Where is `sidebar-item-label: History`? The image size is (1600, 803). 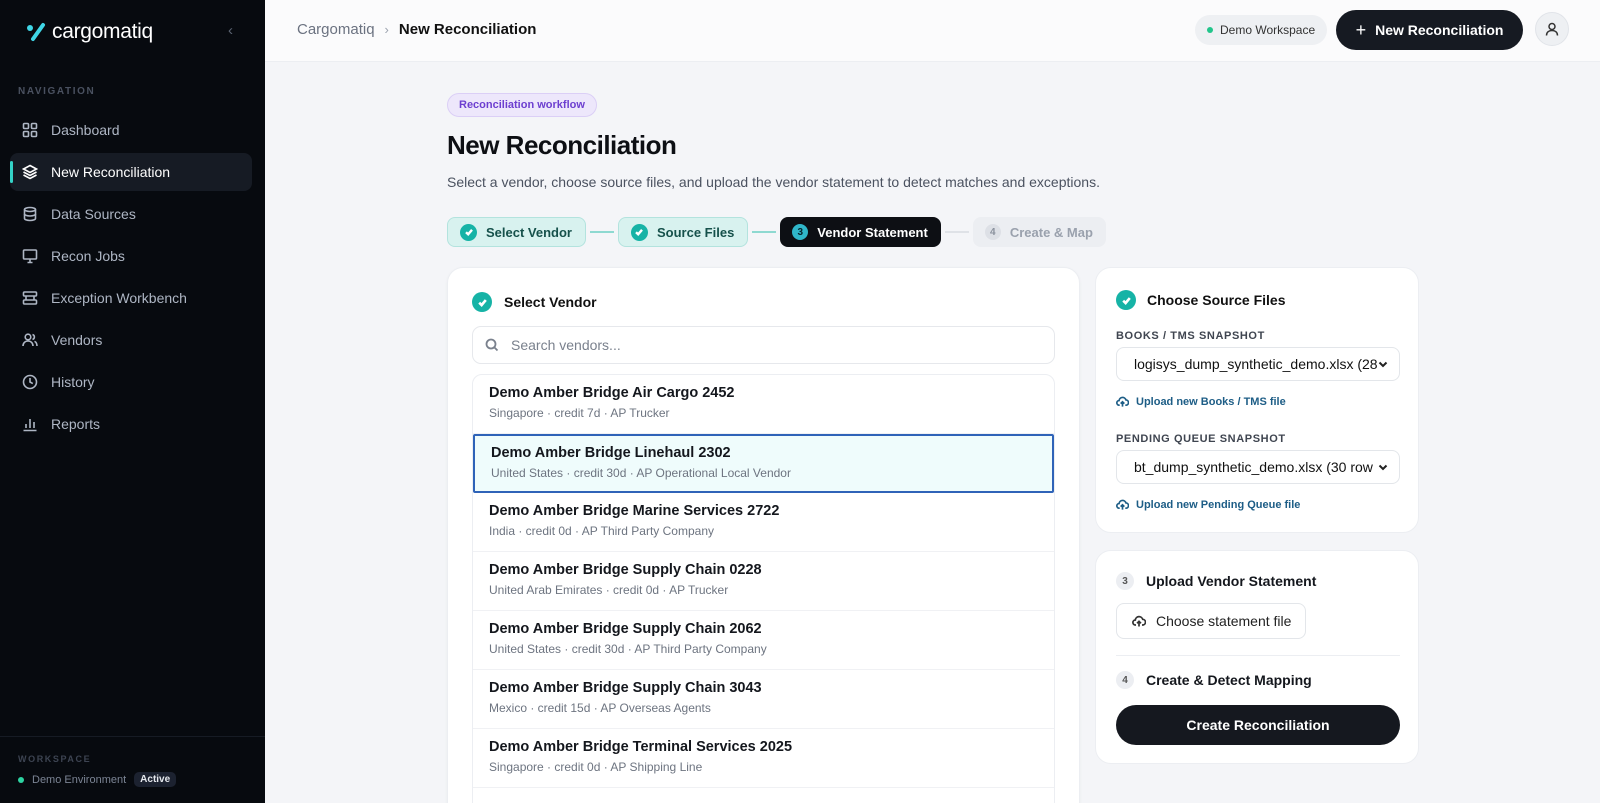 sidebar-item-label: History is located at coordinates (73, 382).